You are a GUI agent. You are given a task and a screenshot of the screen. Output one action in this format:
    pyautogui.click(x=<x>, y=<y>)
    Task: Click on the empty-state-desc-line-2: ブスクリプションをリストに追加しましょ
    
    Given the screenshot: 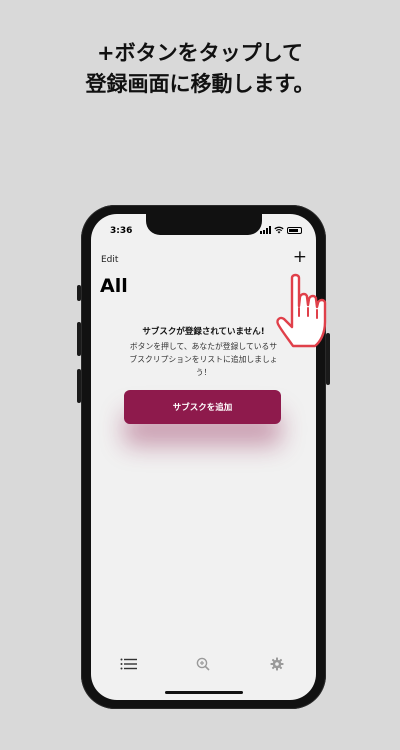 What is the action you would take?
    pyautogui.click(x=203, y=359)
    